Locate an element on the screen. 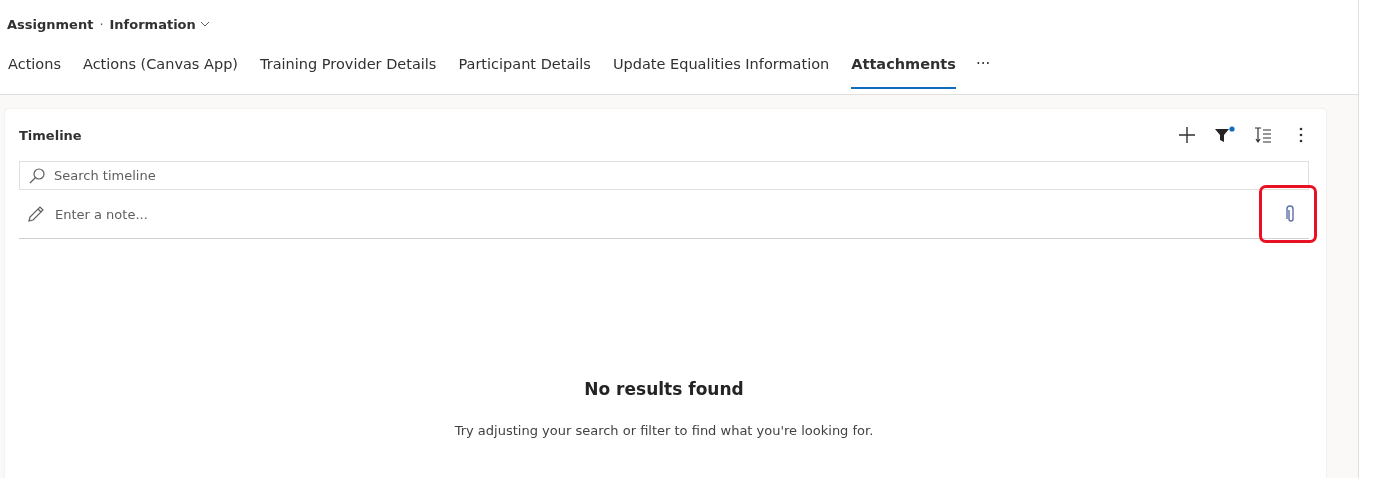 The height and width of the screenshot is (478, 1373). paperclip-icon is located at coordinates (1291, 214).